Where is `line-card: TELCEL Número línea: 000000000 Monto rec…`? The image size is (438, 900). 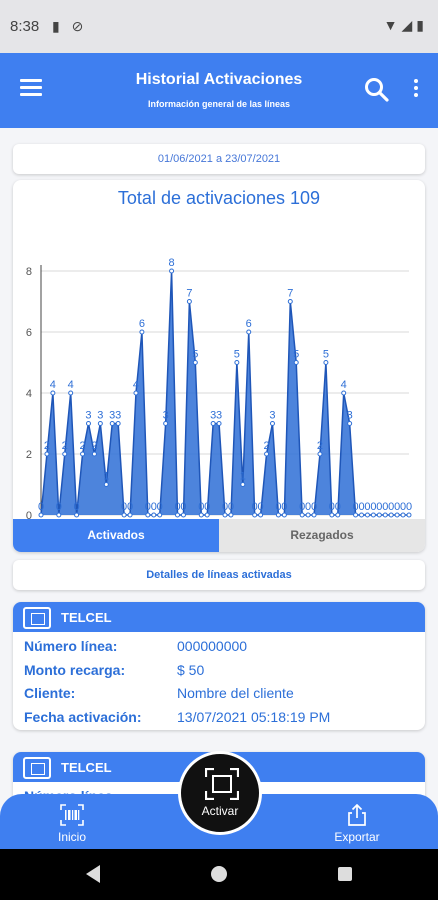 line-card: TELCEL Número línea: 000000000 Monto rec… is located at coordinates (219, 666).